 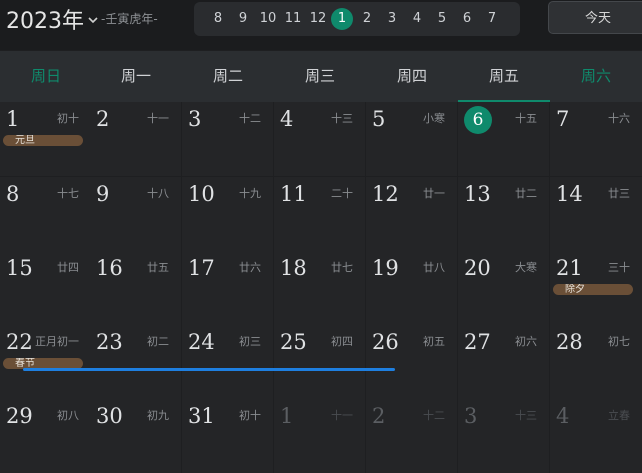 I want to click on month-8: 8, so click(x=218, y=19).